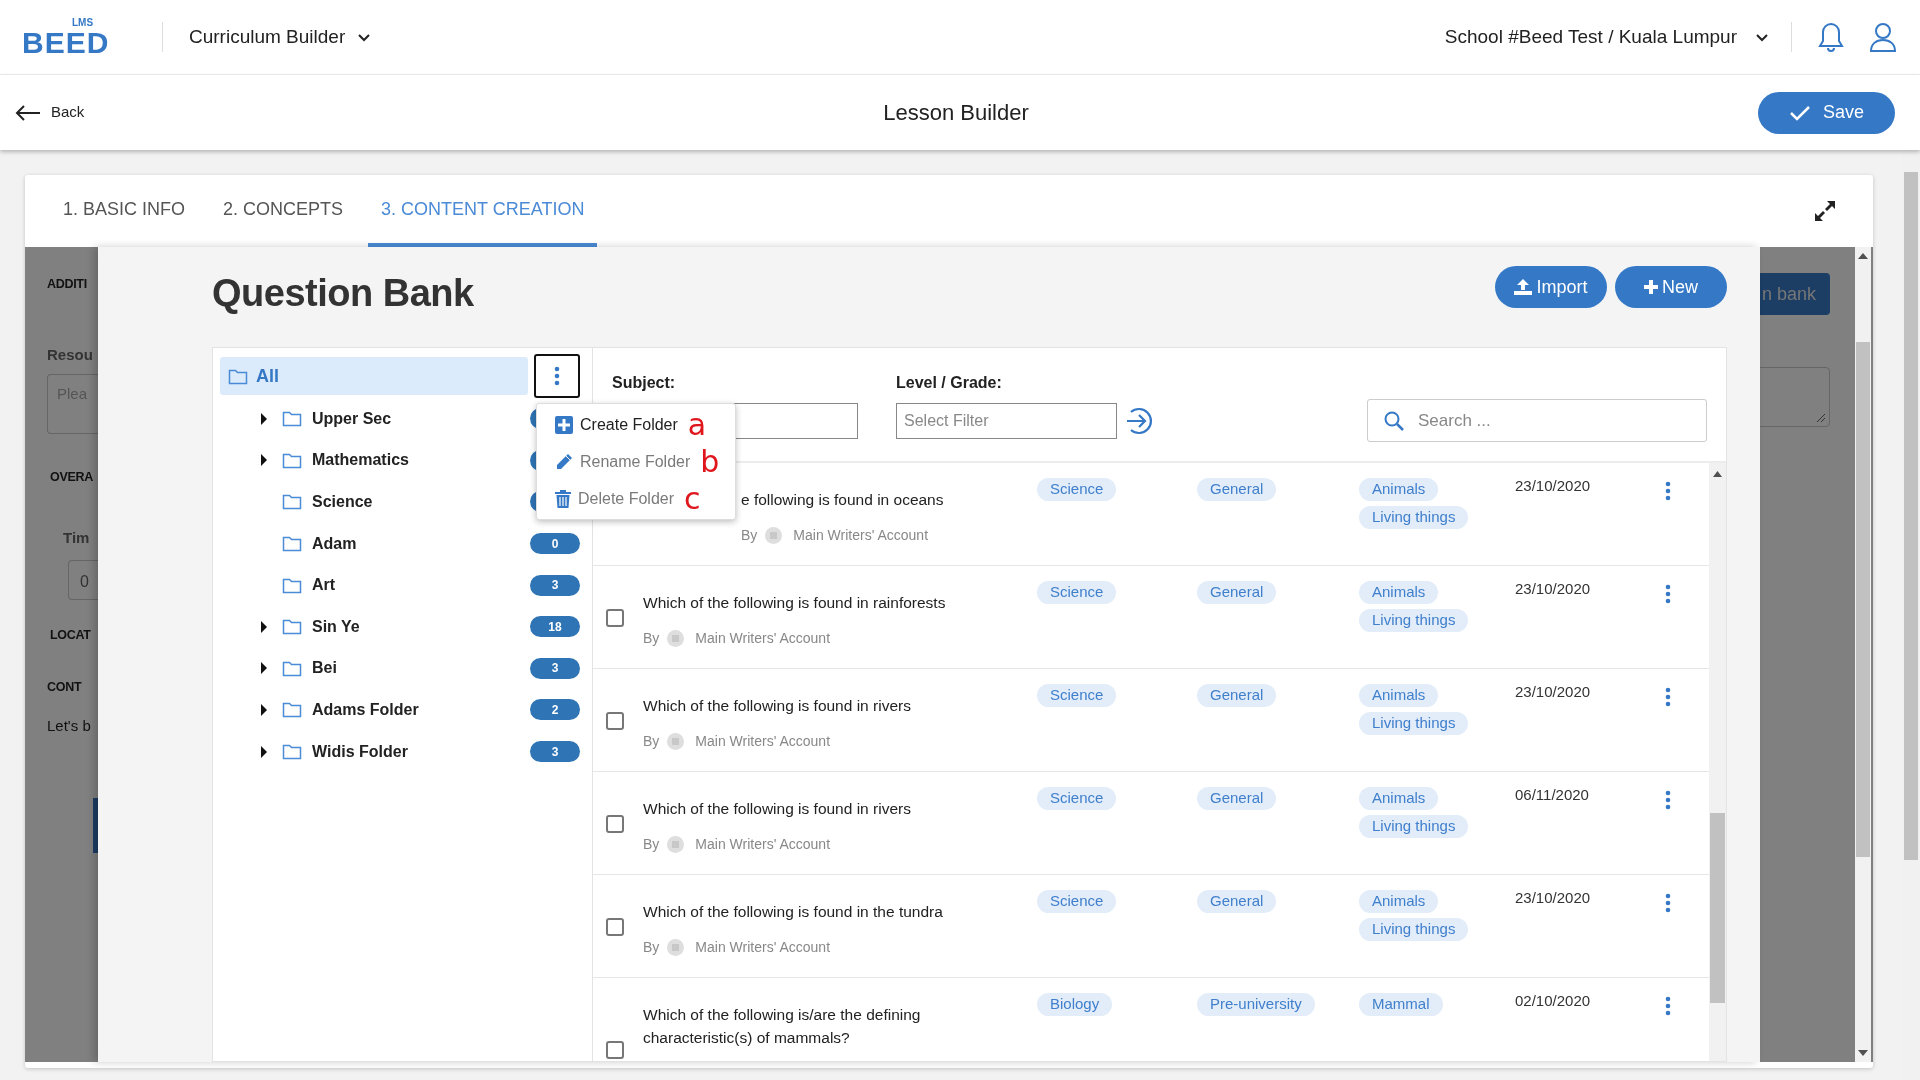 Image resolution: width=1920 pixels, height=1080 pixels. Describe the element at coordinates (71, 478) in the screenshot. I see `section-heading: OVERA` at that location.